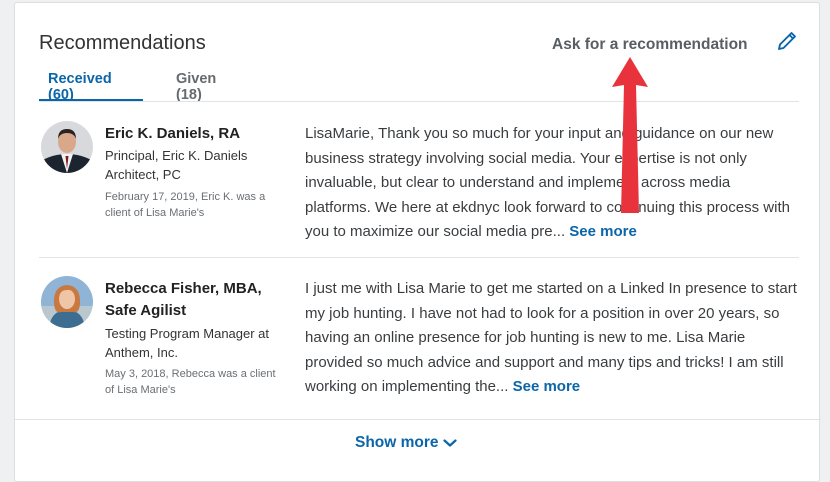  Describe the element at coordinates (195, 300) in the screenshot. I see `recommender-name: Rebecca Fisher, MBA, Safe Agilist` at that location.